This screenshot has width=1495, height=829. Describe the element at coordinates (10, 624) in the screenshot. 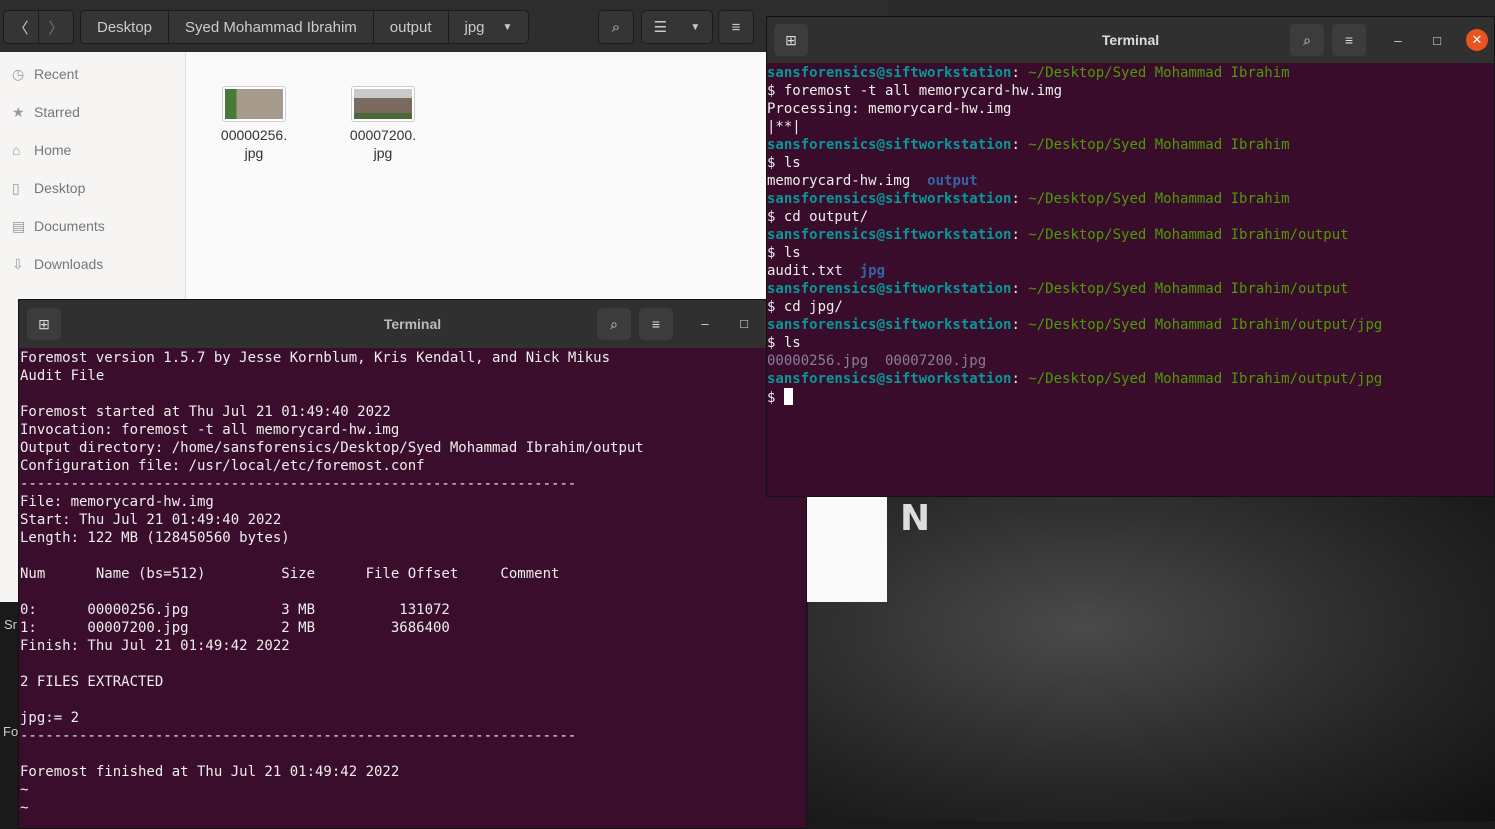

I see `background-text: Sr` at that location.